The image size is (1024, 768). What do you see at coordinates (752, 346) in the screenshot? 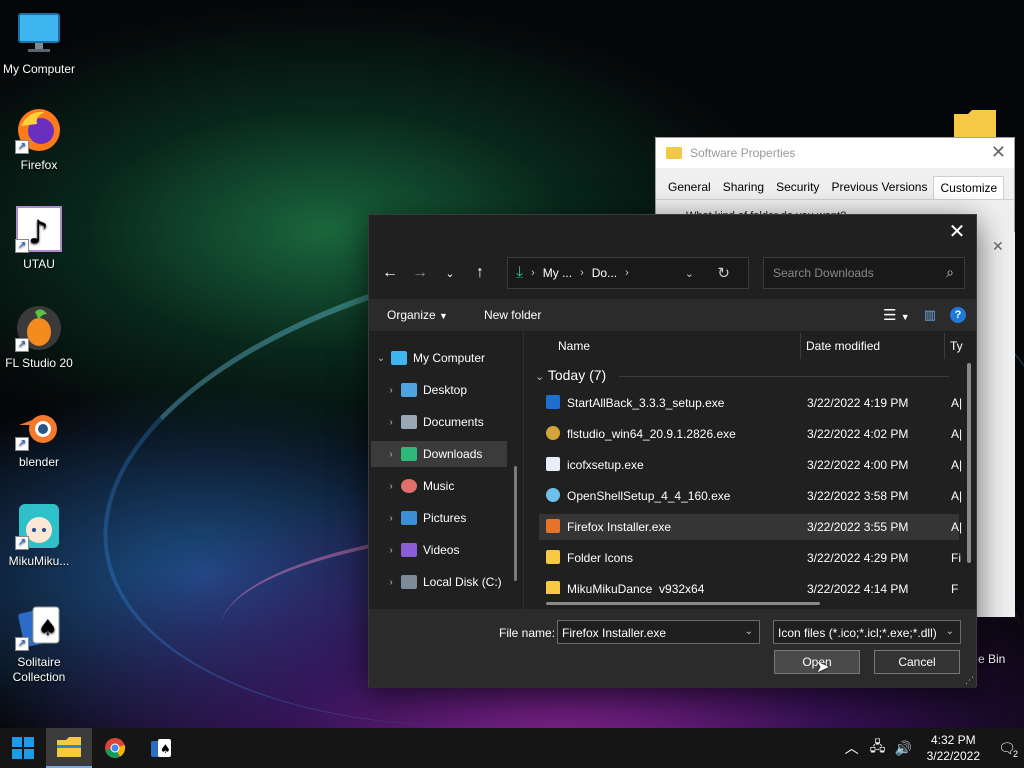
I see `column-headers: Name Date modified Ty` at bounding box center [752, 346].